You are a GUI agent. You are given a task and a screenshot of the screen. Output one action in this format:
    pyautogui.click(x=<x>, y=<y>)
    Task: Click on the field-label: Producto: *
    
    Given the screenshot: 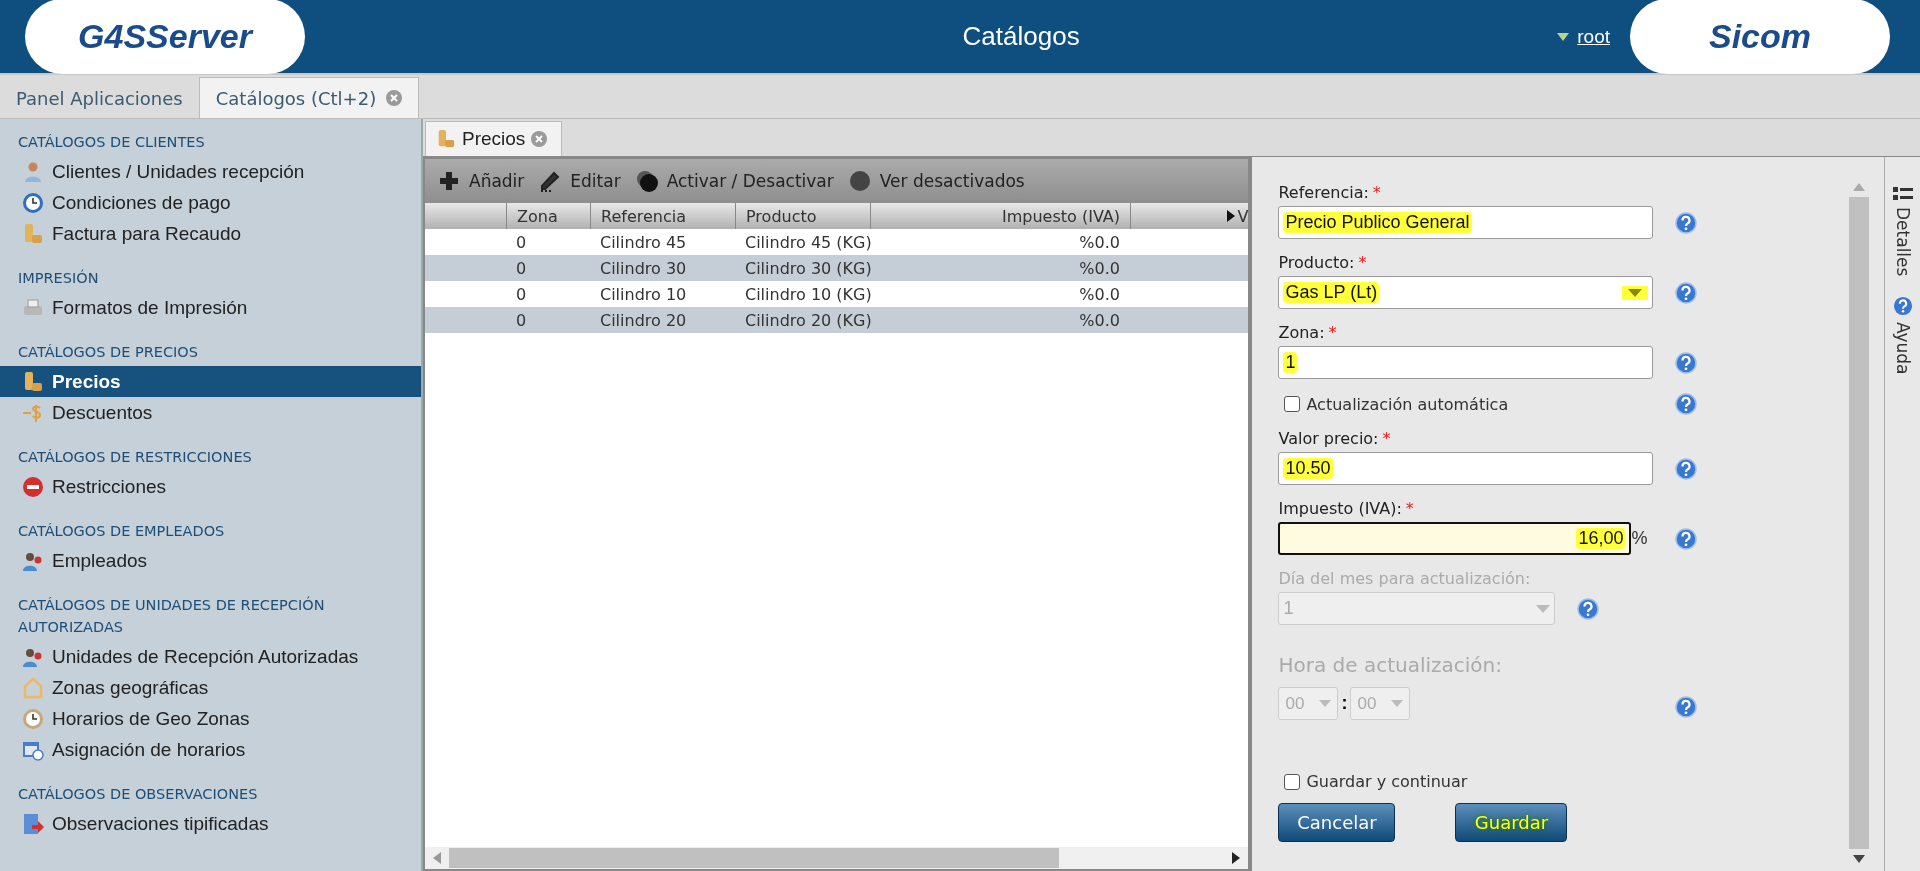 What is the action you would take?
    pyautogui.click(x=1323, y=262)
    